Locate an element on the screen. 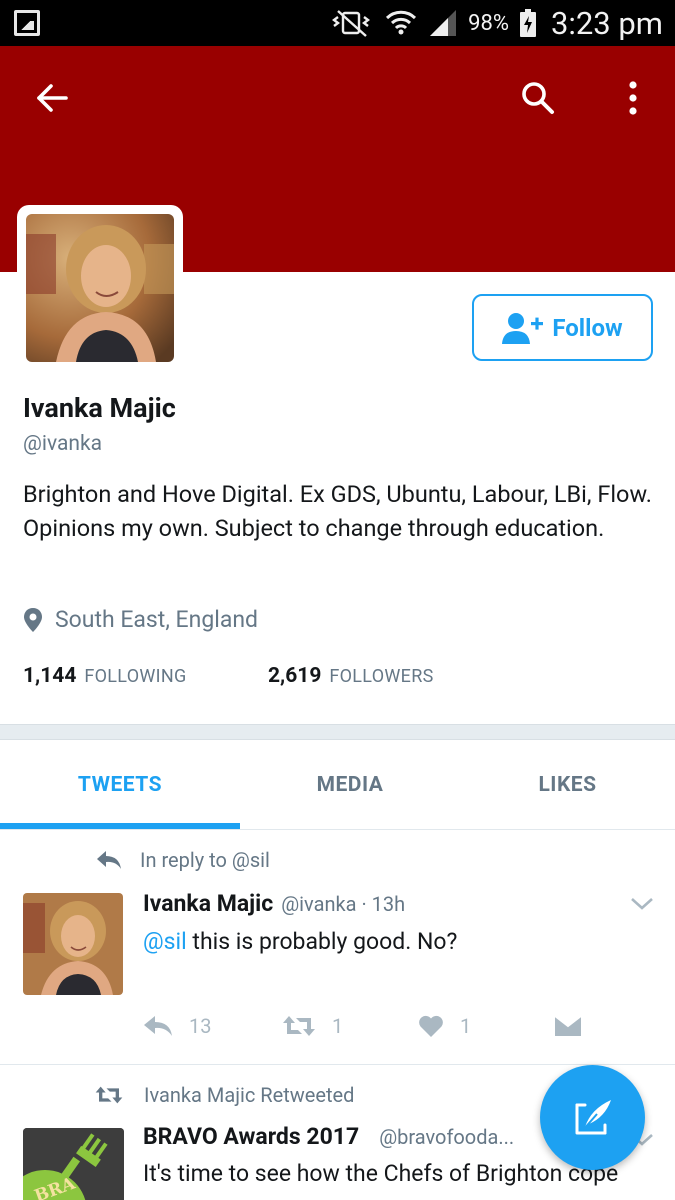 This screenshot has width=675, height=1200. tweet-actions: 13 1 1 is located at coordinates (337, 1031).